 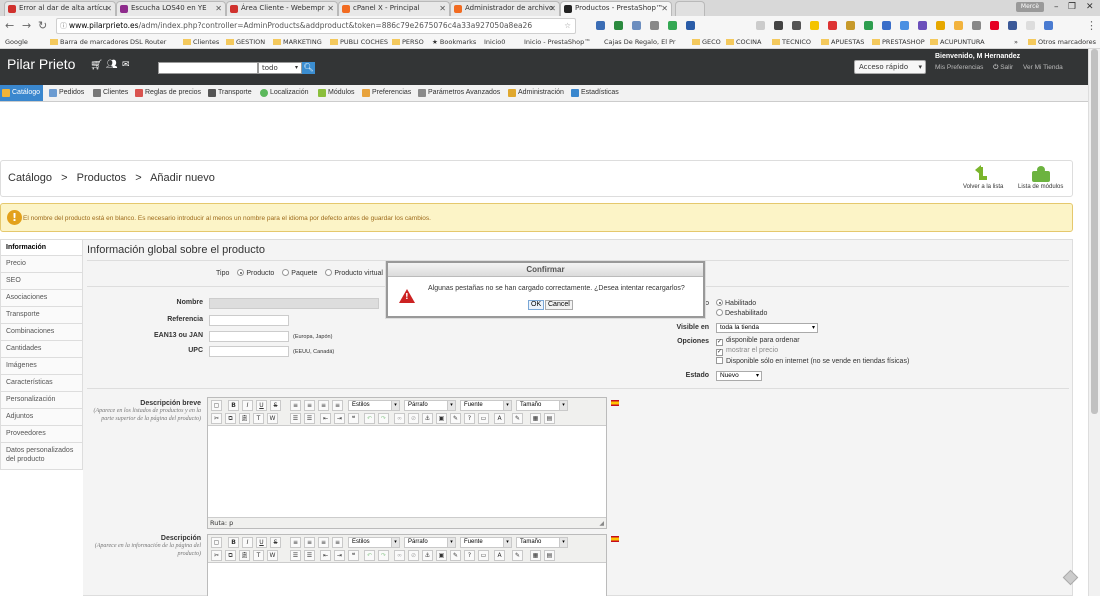 I want to click on format-dropdown: Párrafo ▾, so click(x=430, y=542).